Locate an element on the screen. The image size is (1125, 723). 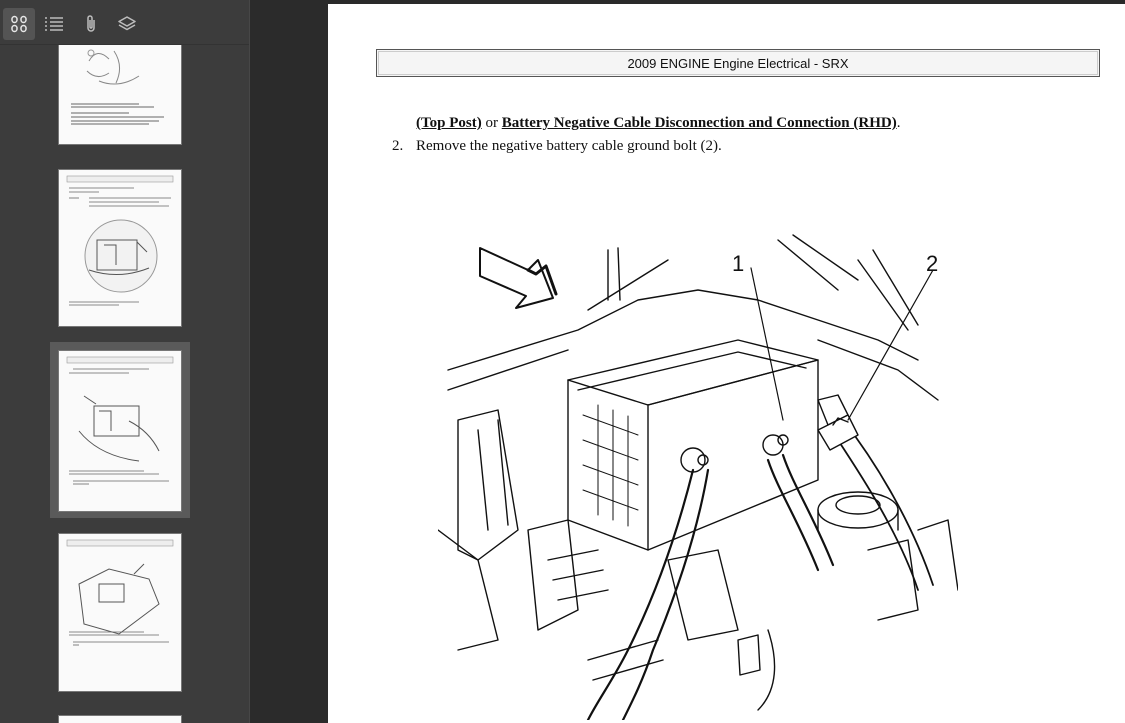
layers-view-button is located at coordinates (127, 24).